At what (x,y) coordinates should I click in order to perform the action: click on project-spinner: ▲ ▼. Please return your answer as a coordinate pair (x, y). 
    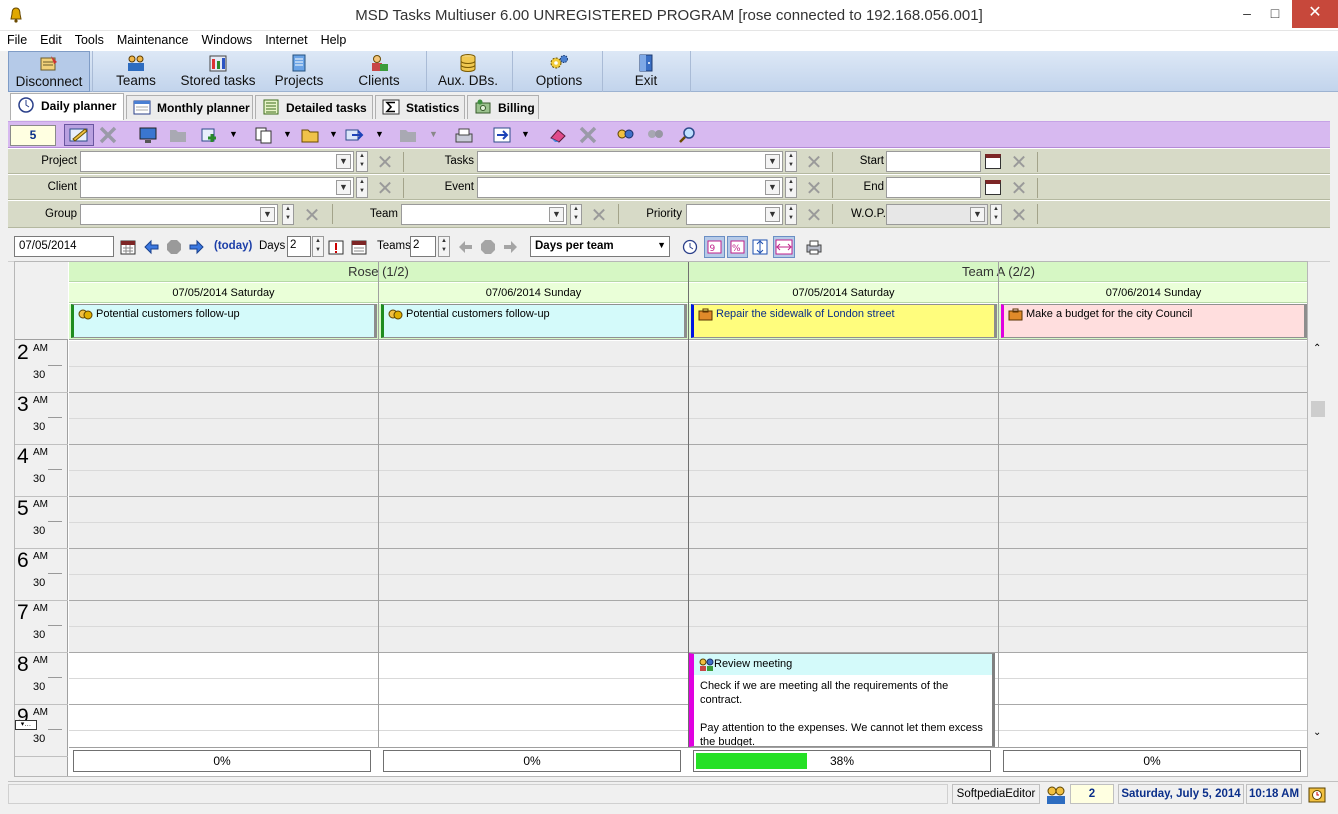
    Looking at the image, I should click on (362, 161).